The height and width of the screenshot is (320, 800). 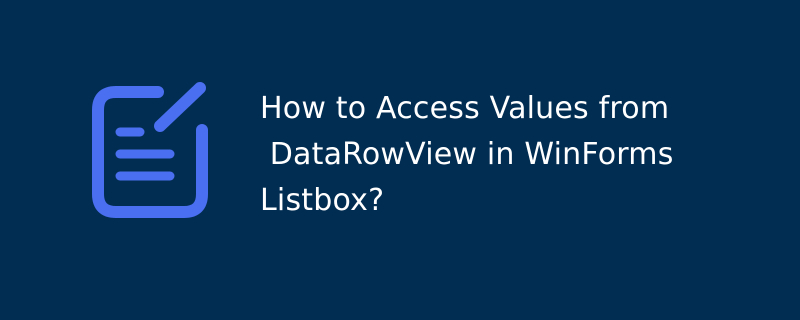 What do you see at coordinates (322, 200) in the screenshot?
I see `title-line-3: Listbox?` at bounding box center [322, 200].